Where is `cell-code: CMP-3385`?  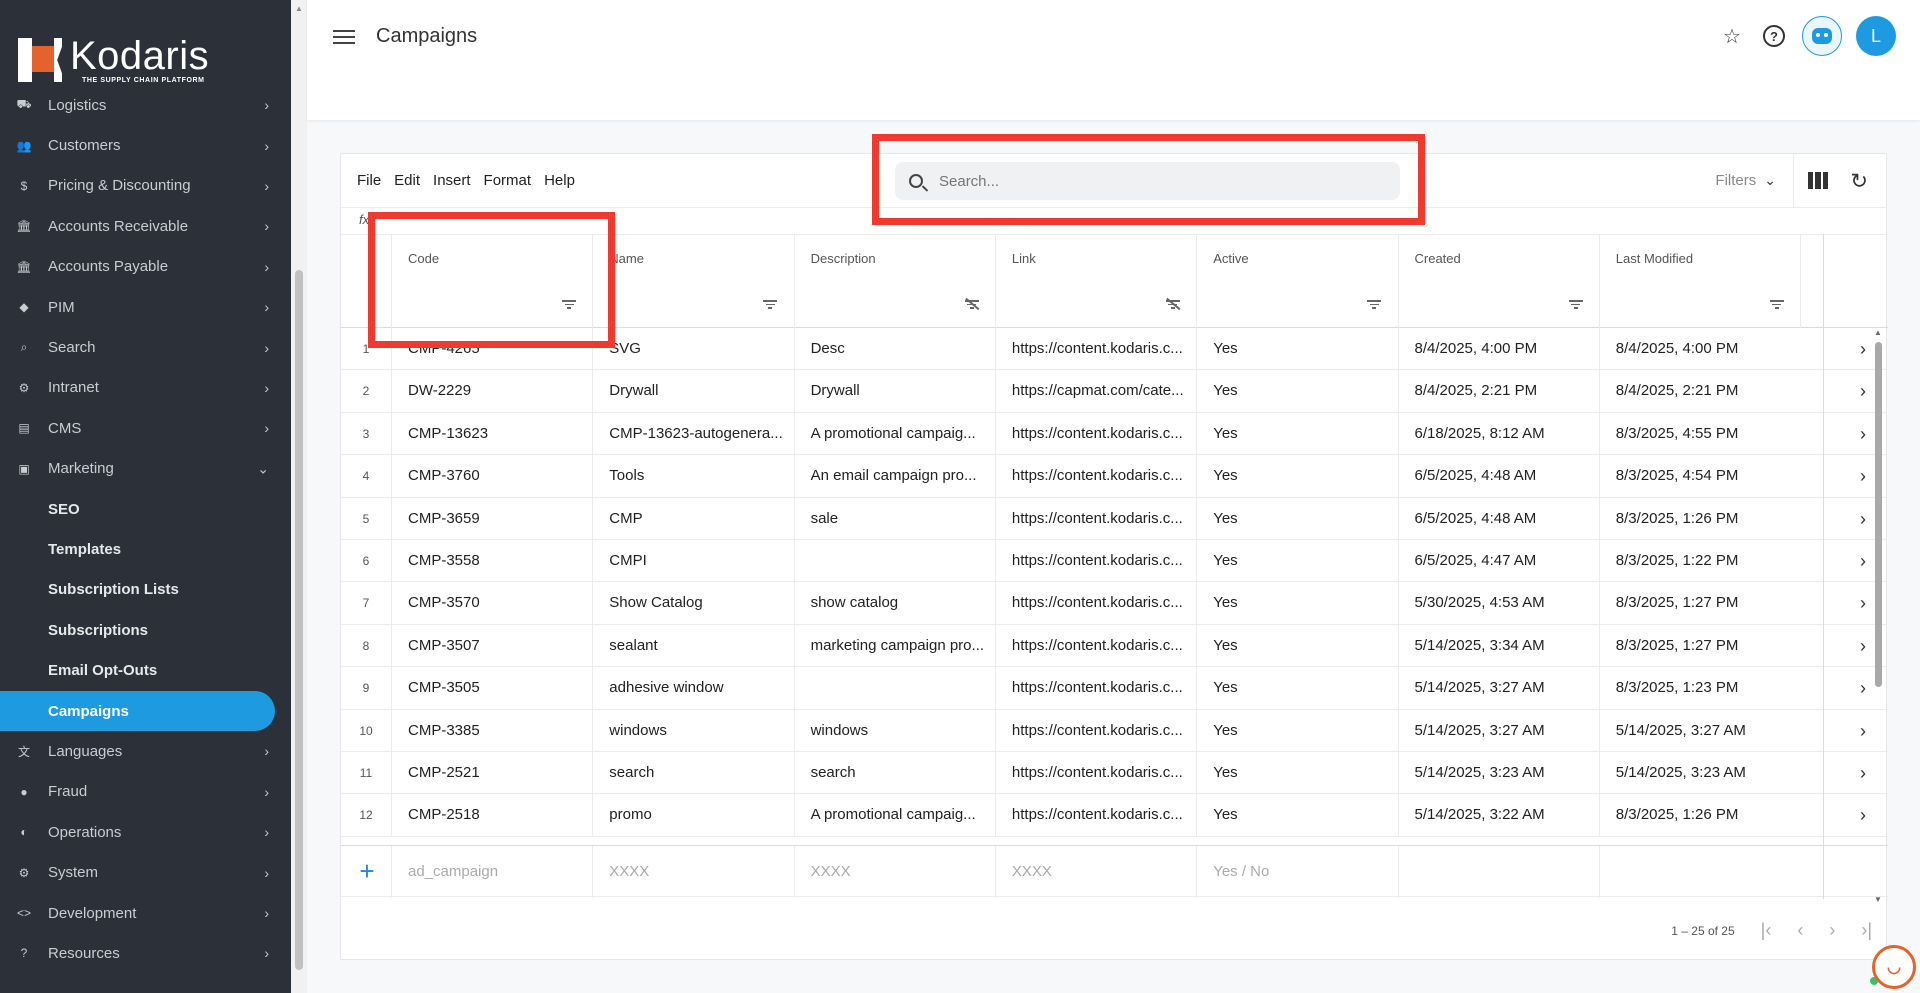
cell-code: CMP-3385 is located at coordinates (491, 730).